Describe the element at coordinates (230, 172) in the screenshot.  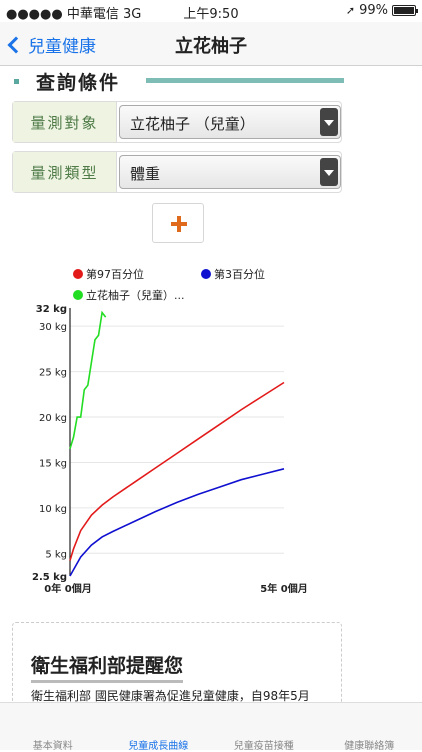
I see `type-select: 體重` at that location.